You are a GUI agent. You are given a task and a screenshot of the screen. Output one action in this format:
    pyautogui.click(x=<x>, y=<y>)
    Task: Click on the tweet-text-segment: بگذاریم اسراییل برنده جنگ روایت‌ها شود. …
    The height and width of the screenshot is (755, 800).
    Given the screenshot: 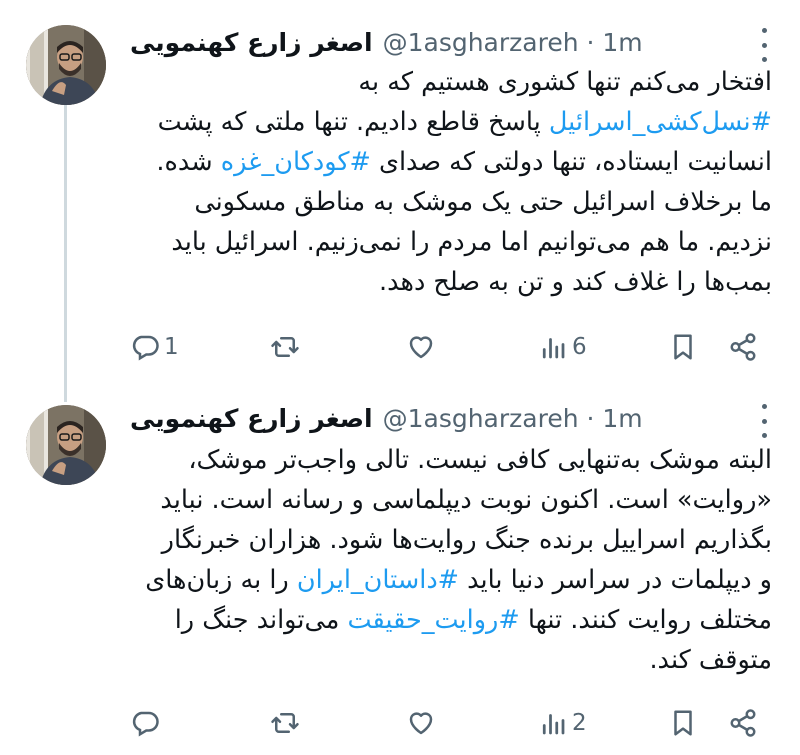 What is the action you would take?
    pyautogui.click(x=466, y=540)
    